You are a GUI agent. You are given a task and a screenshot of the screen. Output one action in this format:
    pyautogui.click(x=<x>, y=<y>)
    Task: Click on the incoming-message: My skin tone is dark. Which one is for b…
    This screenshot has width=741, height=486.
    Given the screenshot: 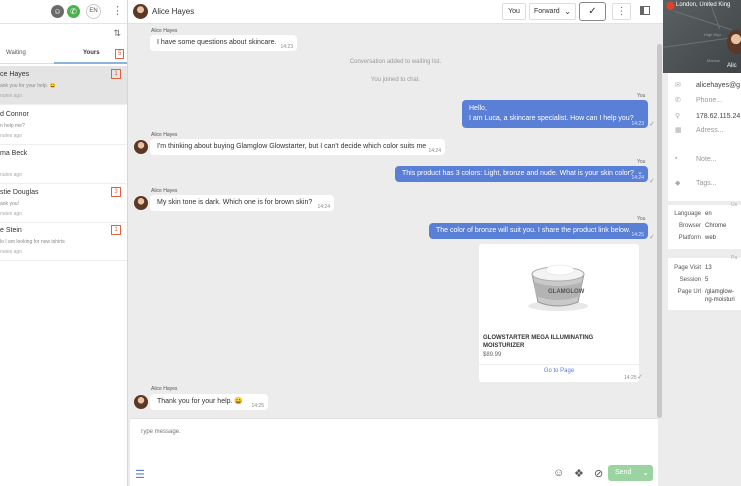 What is the action you would take?
    pyautogui.click(x=242, y=203)
    